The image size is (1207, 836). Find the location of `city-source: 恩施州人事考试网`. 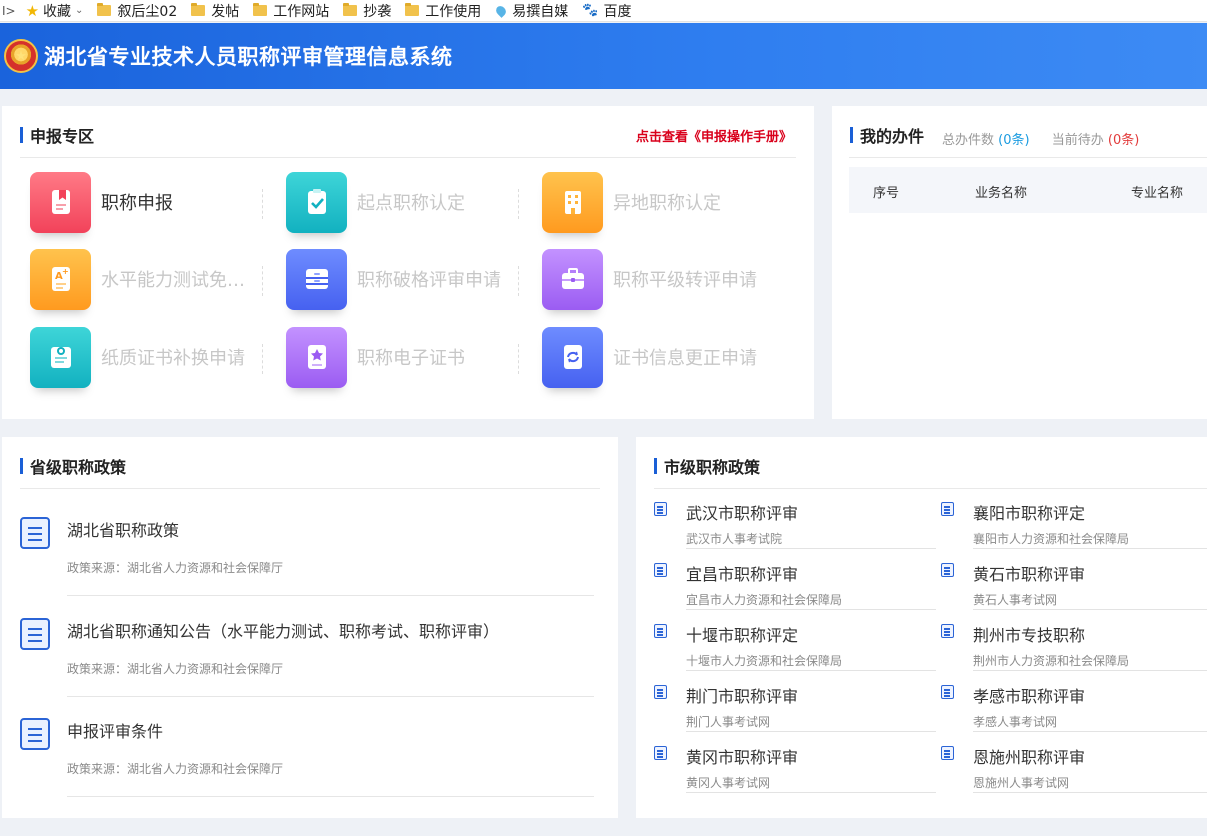

city-source: 恩施州人事考试网 is located at coordinates (1021, 783).